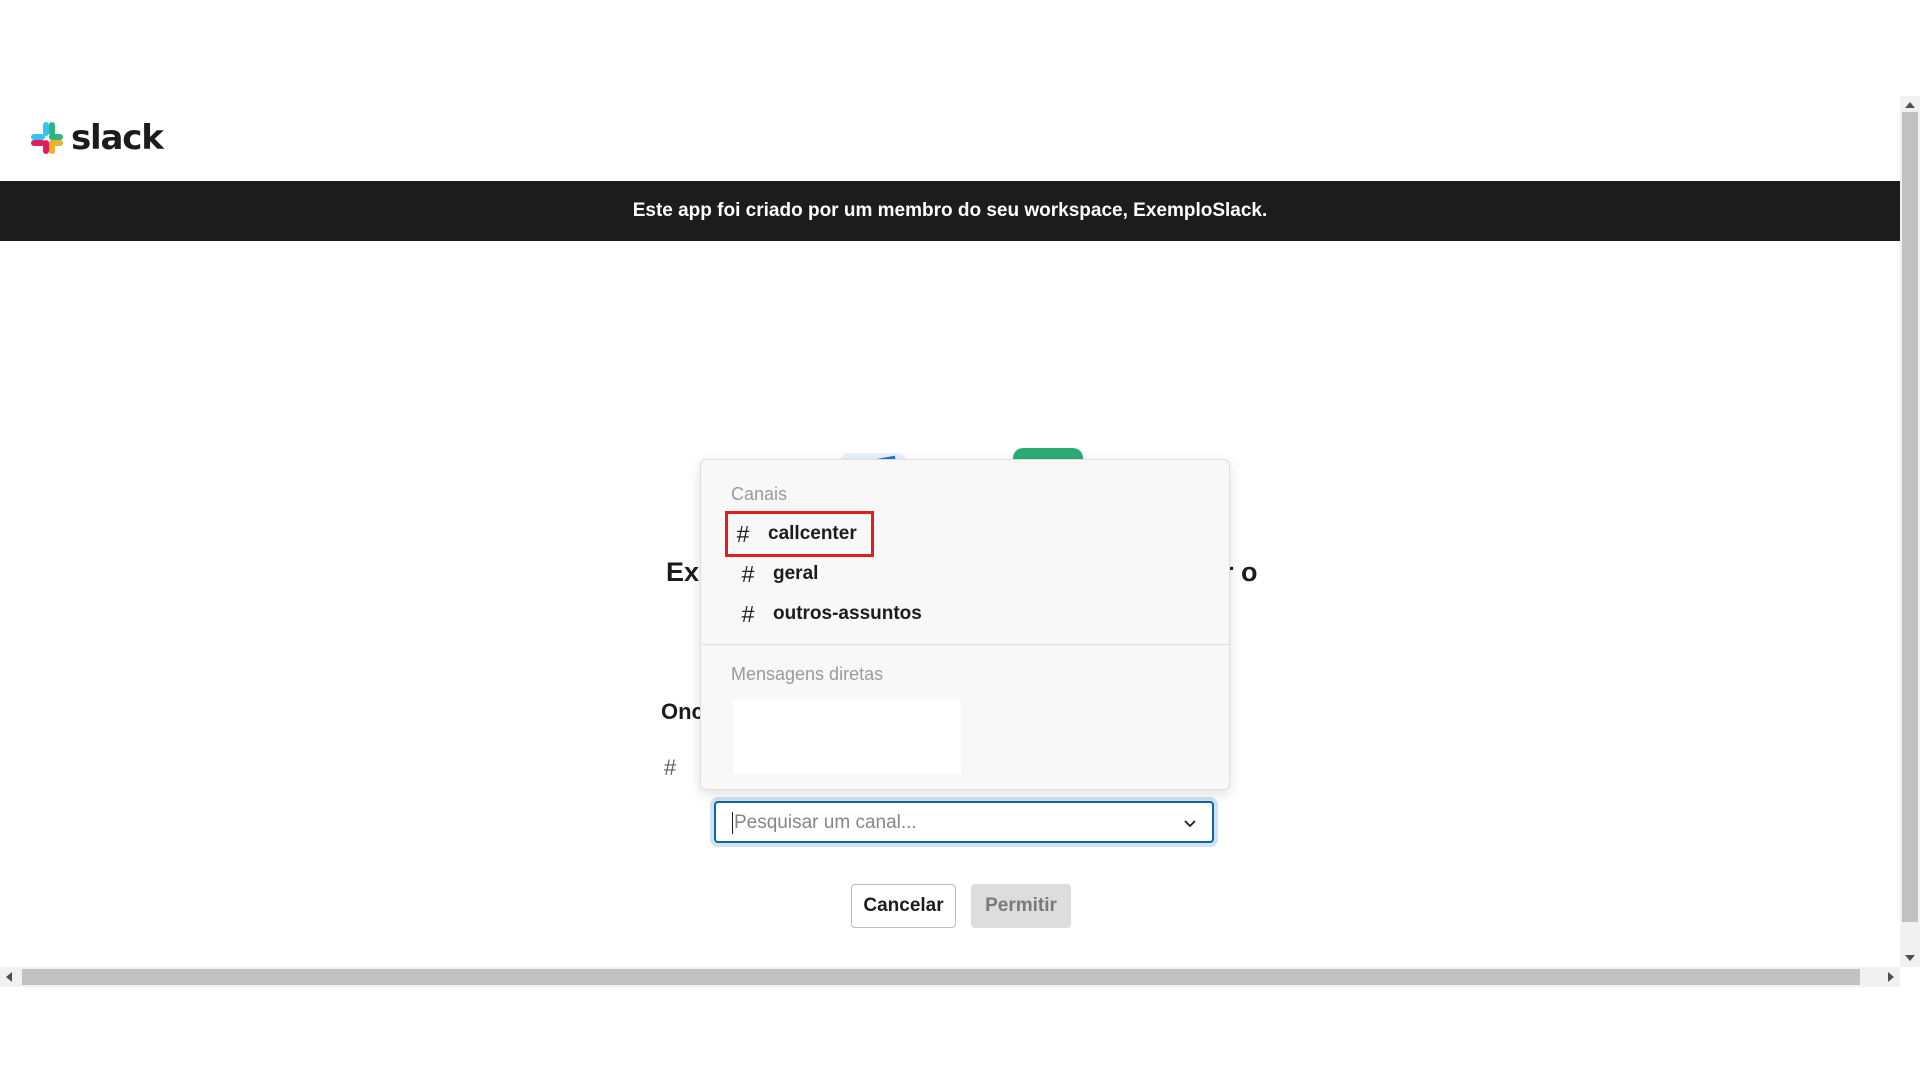 This screenshot has height=1080, width=1920. What do you see at coordinates (759, 494) in the screenshot?
I see `channels-section-label: Canais` at bounding box center [759, 494].